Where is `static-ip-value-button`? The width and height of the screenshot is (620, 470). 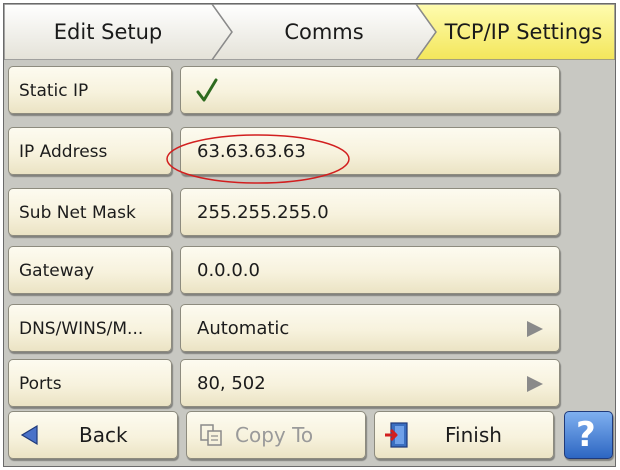
static-ip-value-button is located at coordinates (370, 90).